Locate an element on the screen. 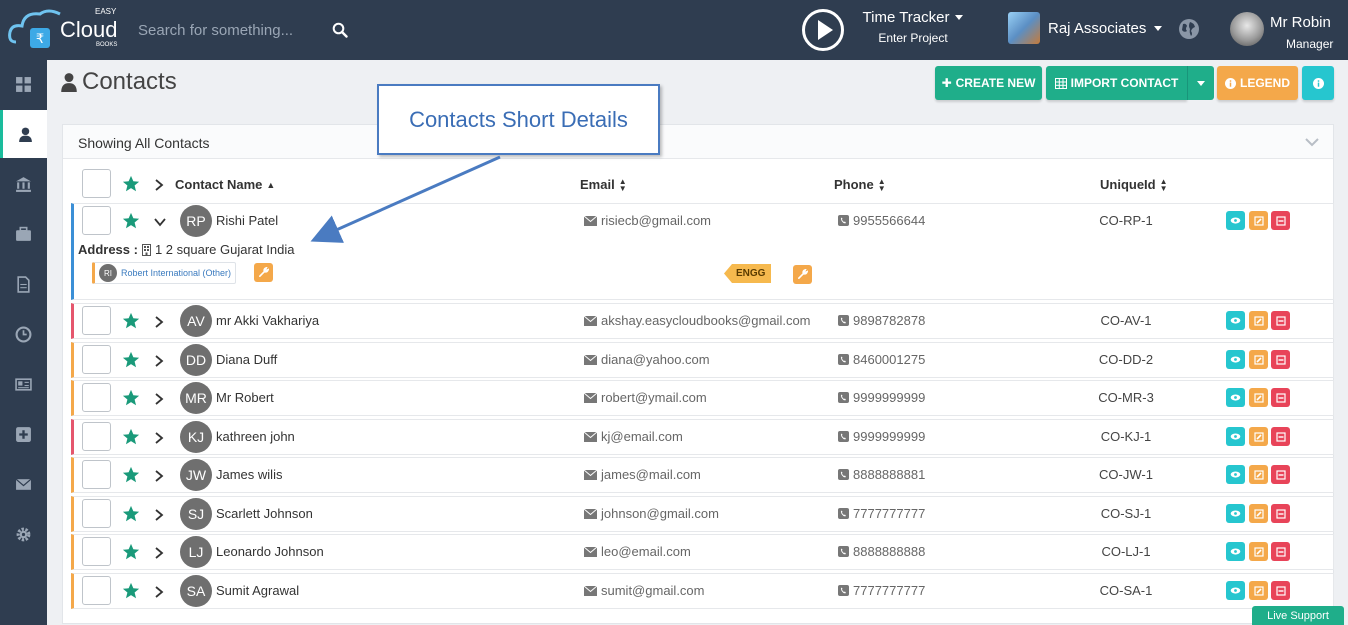  contact-phone: 8888888888 is located at coordinates (881, 551).